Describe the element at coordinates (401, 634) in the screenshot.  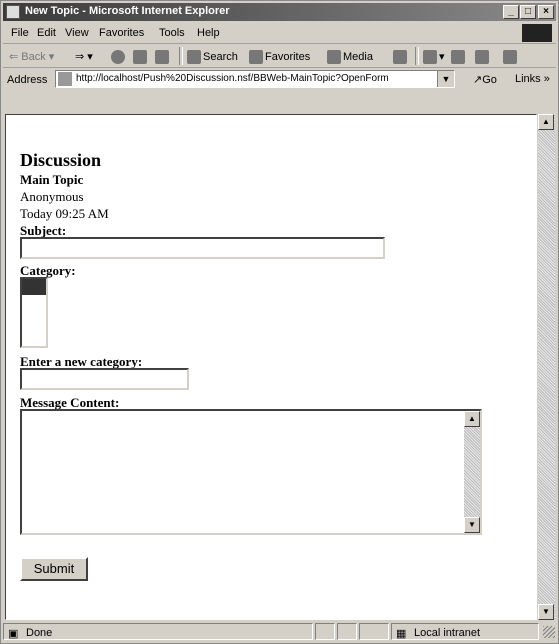
I see `intranet-icon: ▦` at that location.